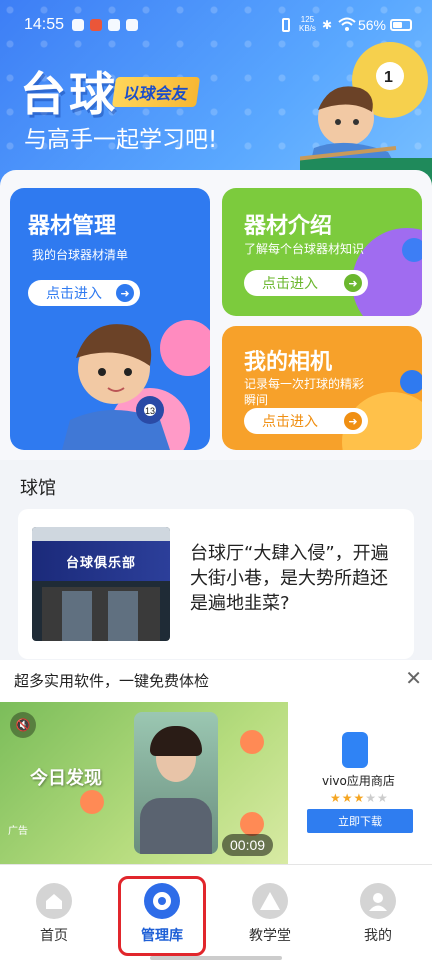  I want to click on tab-bar: 首页 管理库 教学堂 我的, so click(216, 914).